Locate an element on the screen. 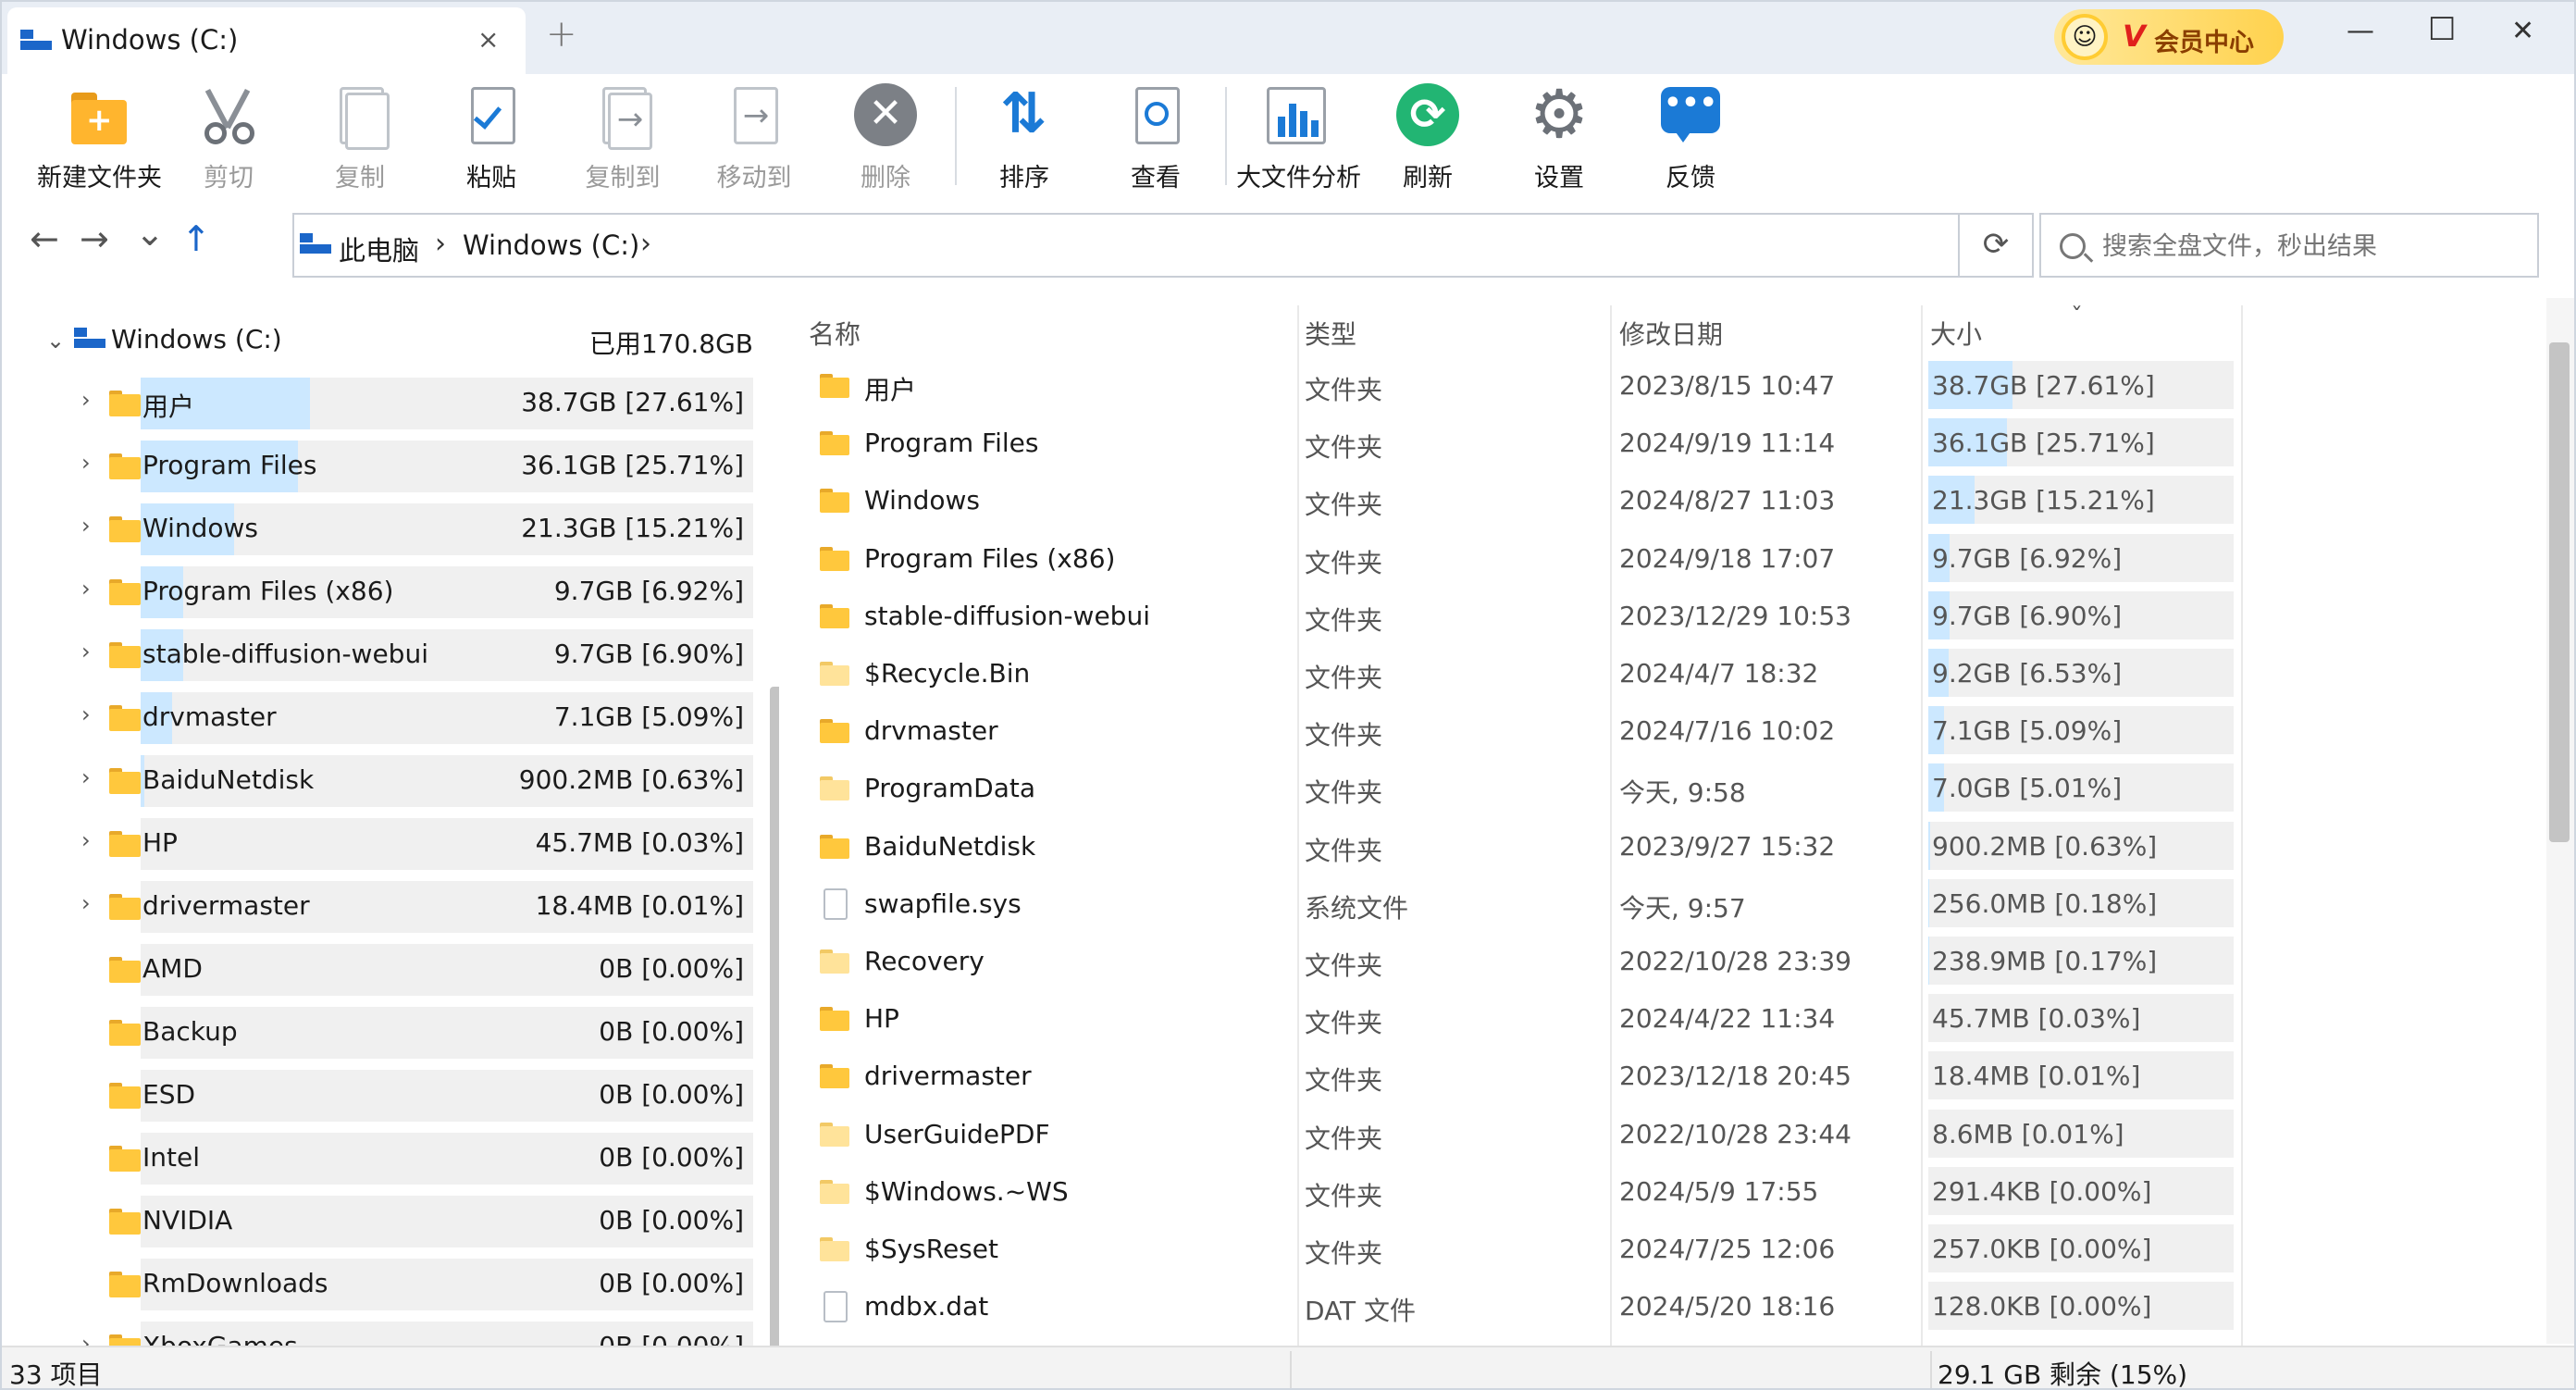  file-row: ProgramData 文件夹 今天, 9:58 7.0GB [5.01%] is located at coordinates (1669, 789).